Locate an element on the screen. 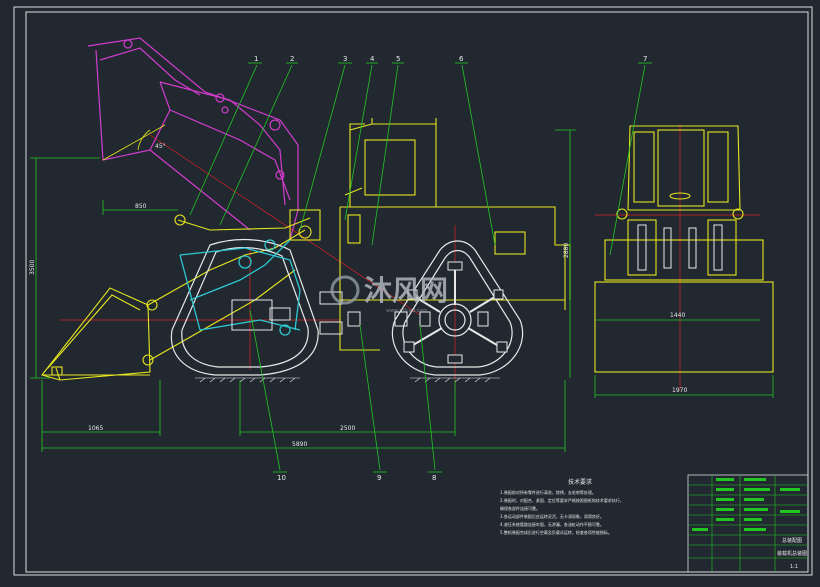  note-line-6: 5.整机装配完成后进行空载及负载试运转，检查各项性能指标。 is located at coordinates (556, 532).